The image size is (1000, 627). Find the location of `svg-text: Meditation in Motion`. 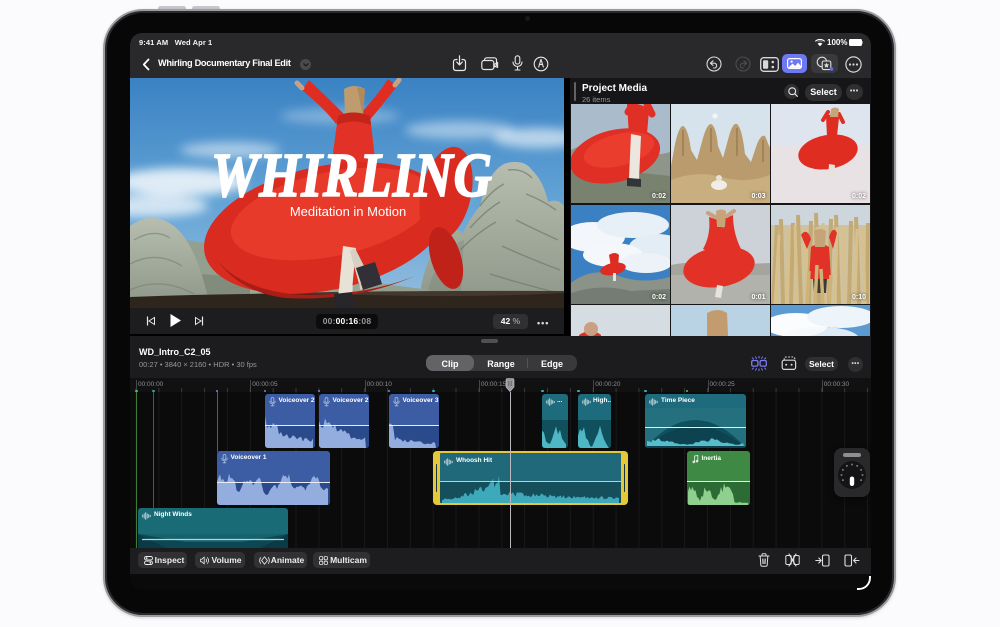

svg-text: Meditation in Motion is located at coordinates (348, 211).